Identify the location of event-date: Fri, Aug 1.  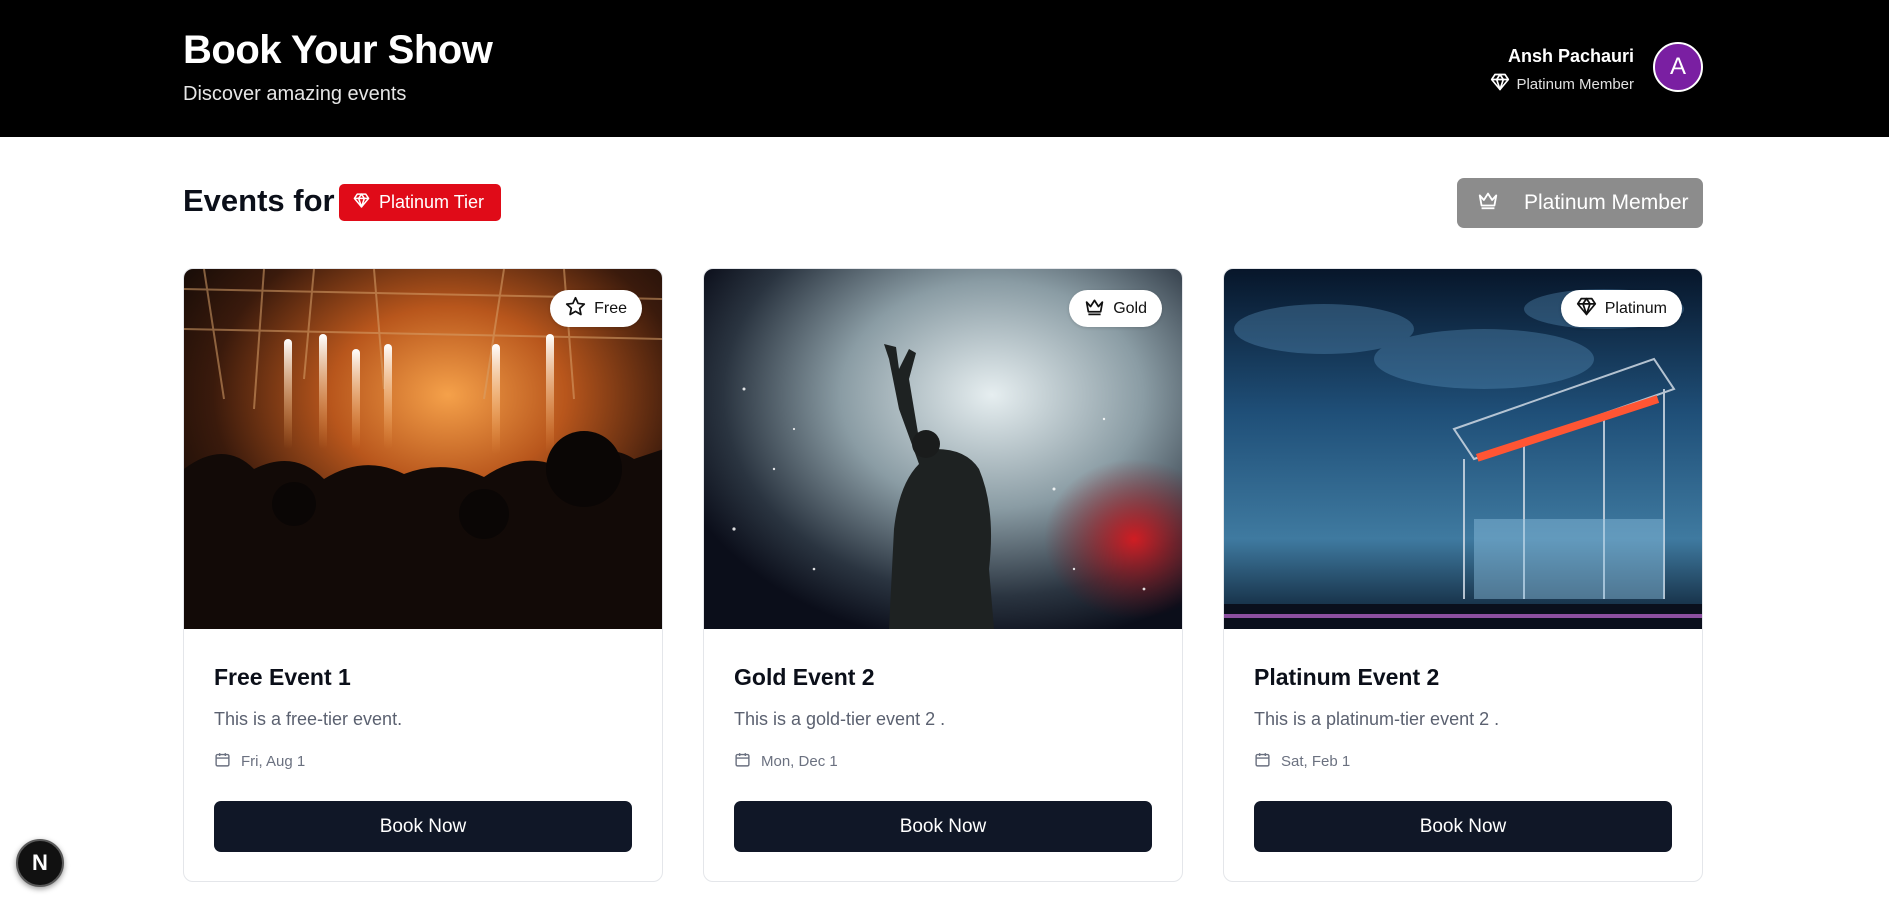
(259, 761).